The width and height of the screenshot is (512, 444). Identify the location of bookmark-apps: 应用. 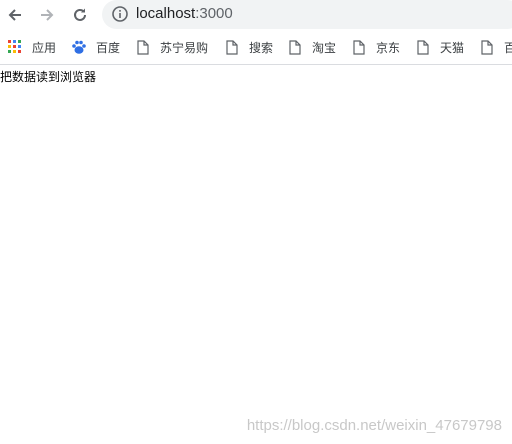
(31, 47).